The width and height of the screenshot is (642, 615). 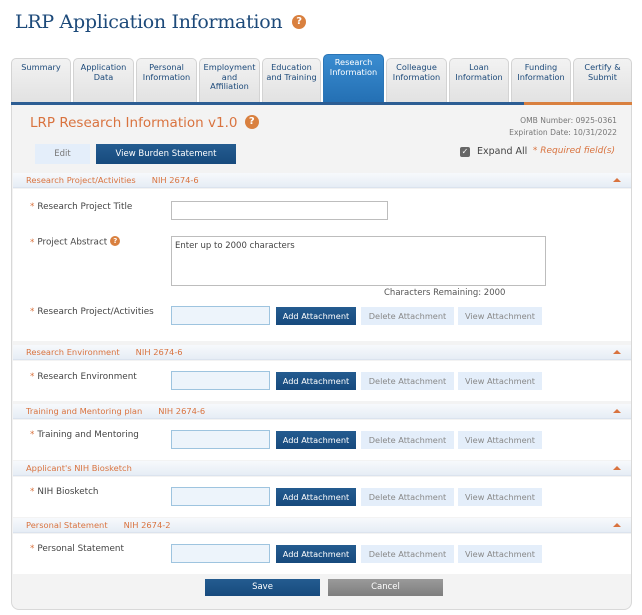 What do you see at coordinates (73, 352) in the screenshot?
I see `section-header-title: Research Environment` at bounding box center [73, 352].